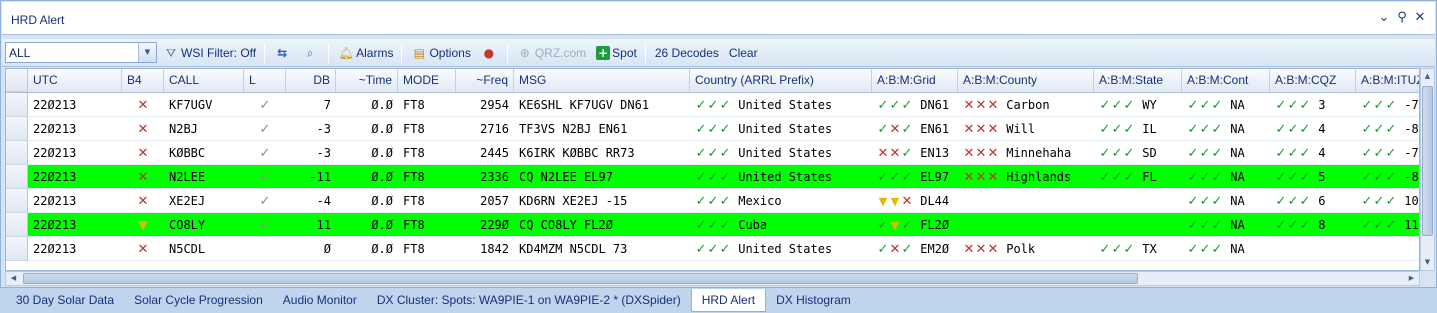 The image size is (1437, 313). Describe the element at coordinates (1402, 18) in the screenshot. I see `pin-icon: ⚲` at that location.